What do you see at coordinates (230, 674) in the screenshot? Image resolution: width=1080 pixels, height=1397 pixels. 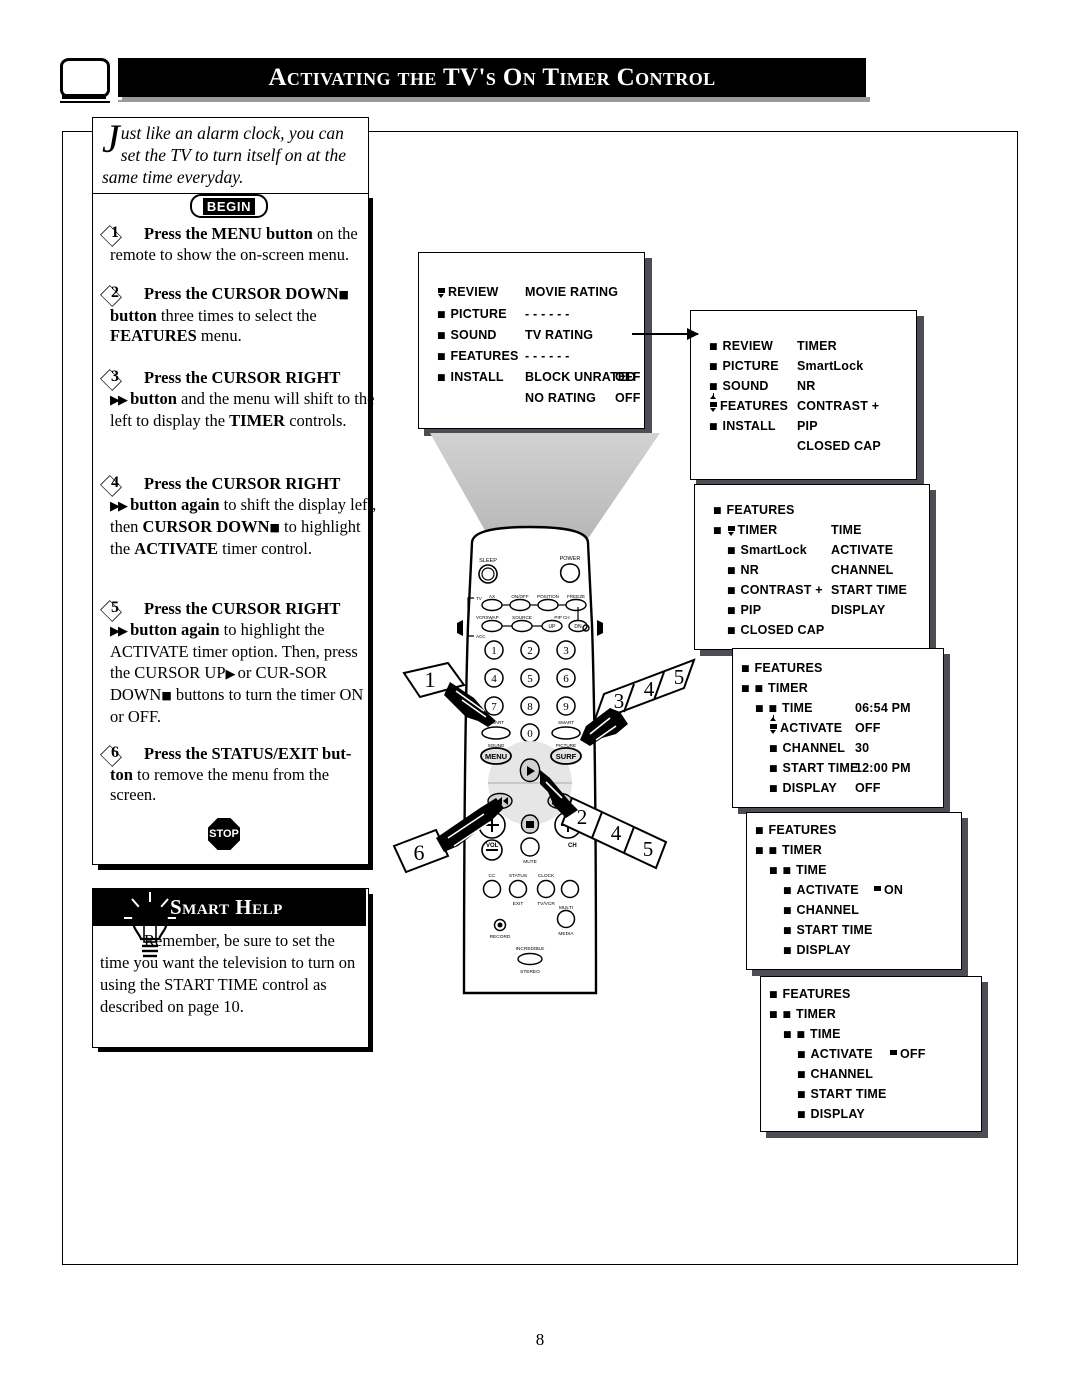 I see `cursor-up-glyph: ▶` at bounding box center [230, 674].